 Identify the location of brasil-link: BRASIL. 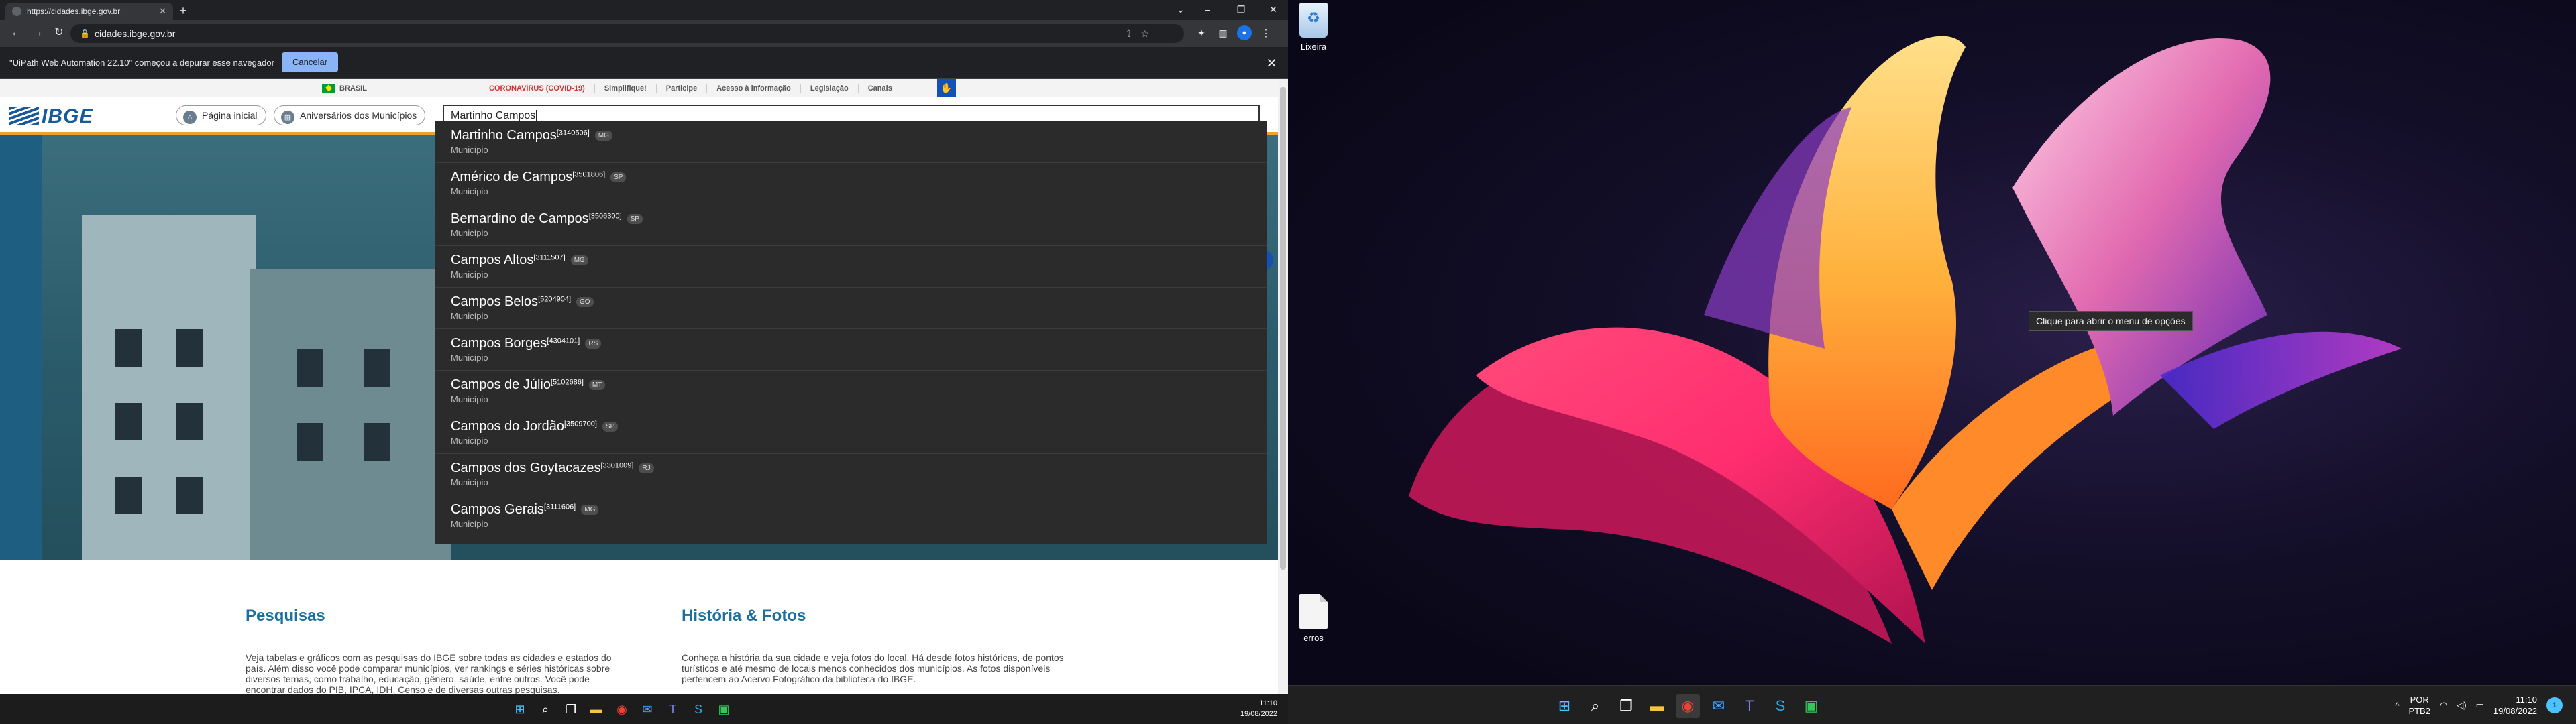
(344, 89).